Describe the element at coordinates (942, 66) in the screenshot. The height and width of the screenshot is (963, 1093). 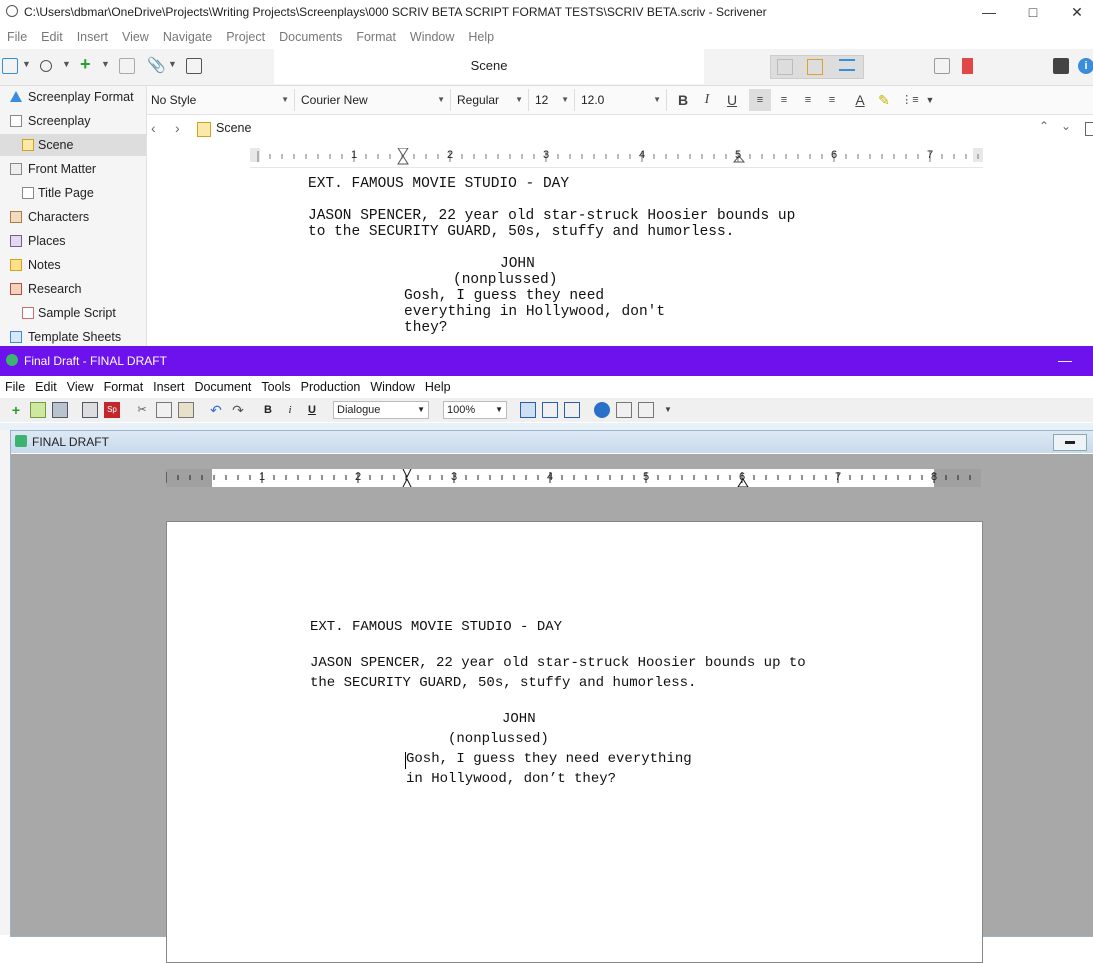
I see `share-icon` at that location.